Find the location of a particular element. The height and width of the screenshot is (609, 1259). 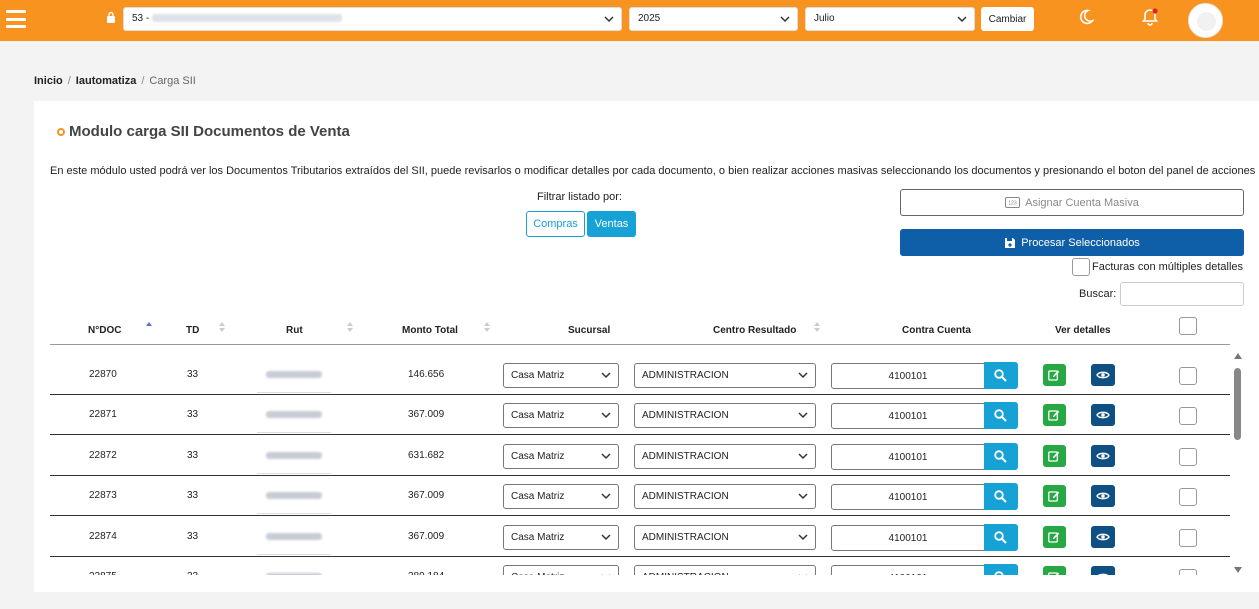

bell-icon is located at coordinates (1150, 17).